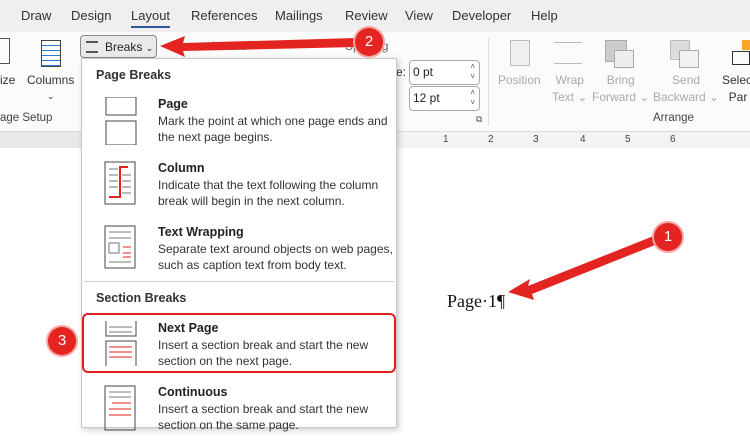 The image size is (750, 445). Describe the element at coordinates (369, 42) in the screenshot. I see `callout-2: 2` at that location.